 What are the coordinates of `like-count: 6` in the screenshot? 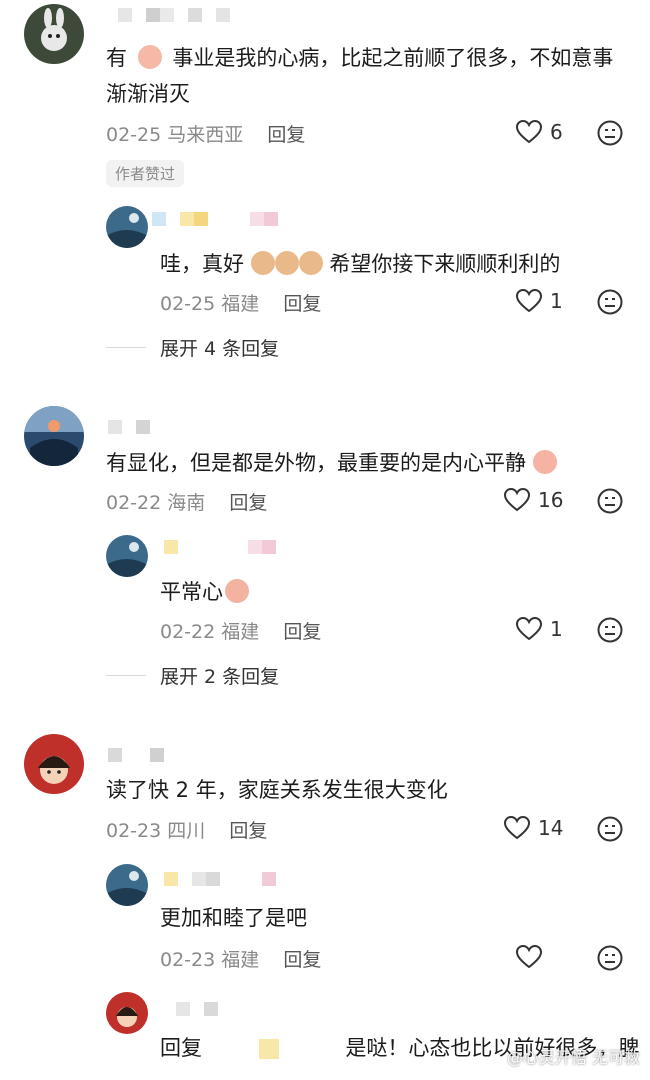 It's located at (556, 132).